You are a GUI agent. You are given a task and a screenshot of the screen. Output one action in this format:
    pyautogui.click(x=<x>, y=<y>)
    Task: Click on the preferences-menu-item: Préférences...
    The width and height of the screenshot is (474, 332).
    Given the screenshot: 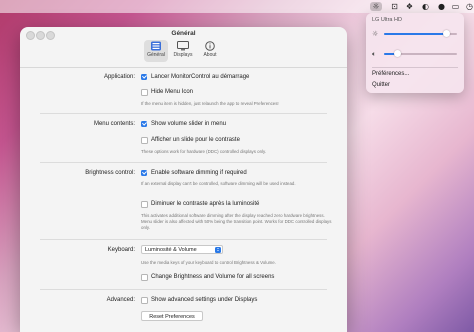 What is the action you would take?
    pyautogui.click(x=390, y=74)
    